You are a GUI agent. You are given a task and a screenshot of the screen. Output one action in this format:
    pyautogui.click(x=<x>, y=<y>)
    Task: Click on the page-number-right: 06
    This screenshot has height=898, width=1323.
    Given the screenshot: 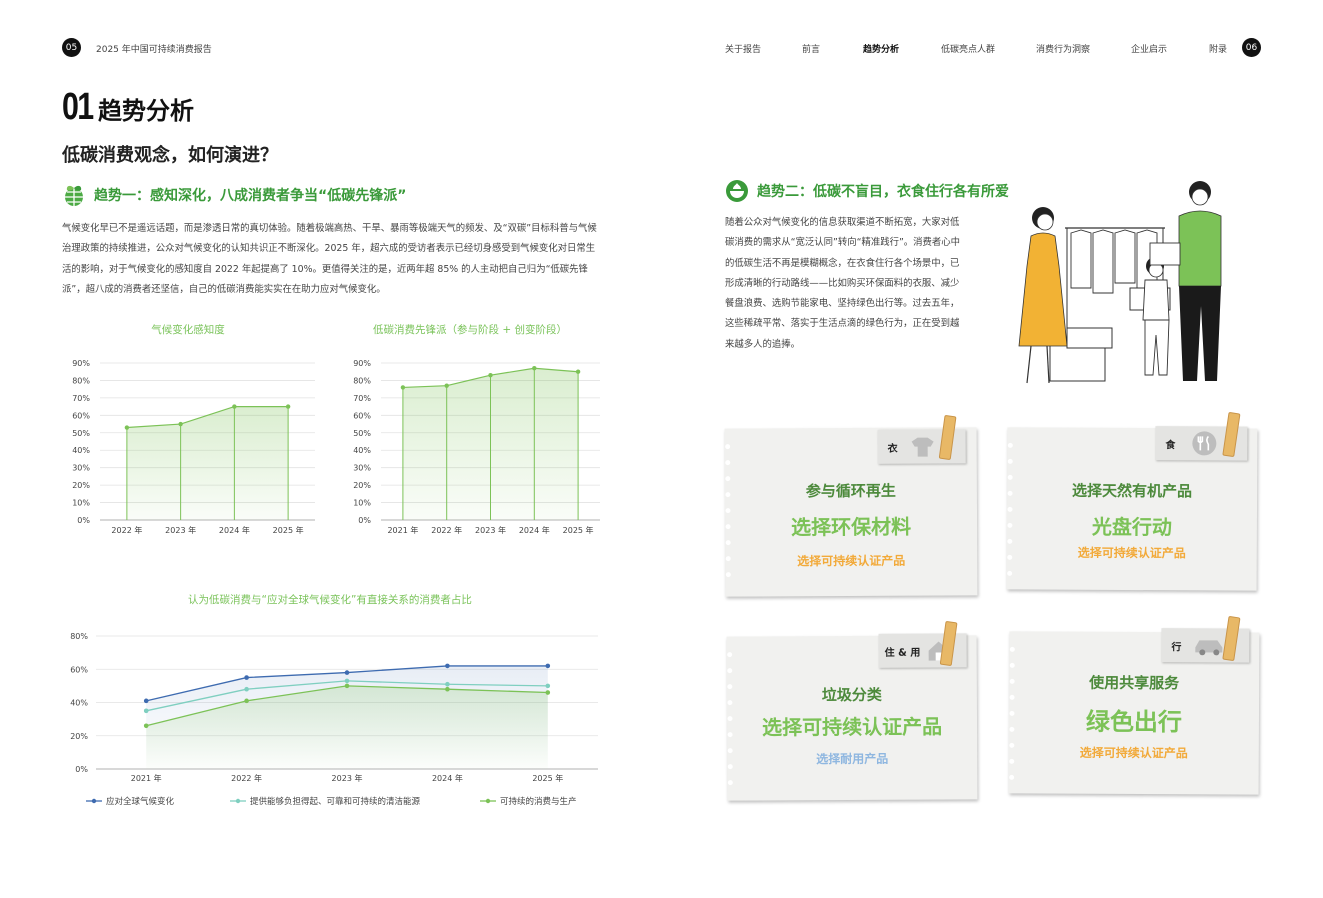 What is the action you would take?
    pyautogui.click(x=1251, y=47)
    